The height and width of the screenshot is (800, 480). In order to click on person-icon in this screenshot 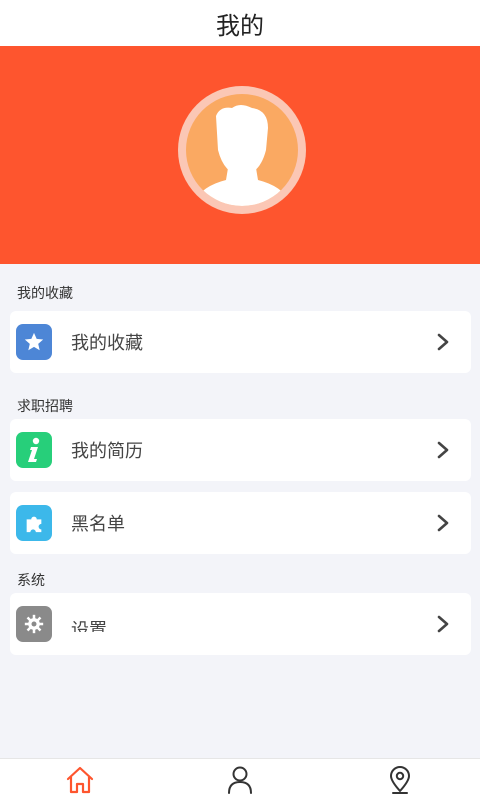, I will do `click(240, 780)`.